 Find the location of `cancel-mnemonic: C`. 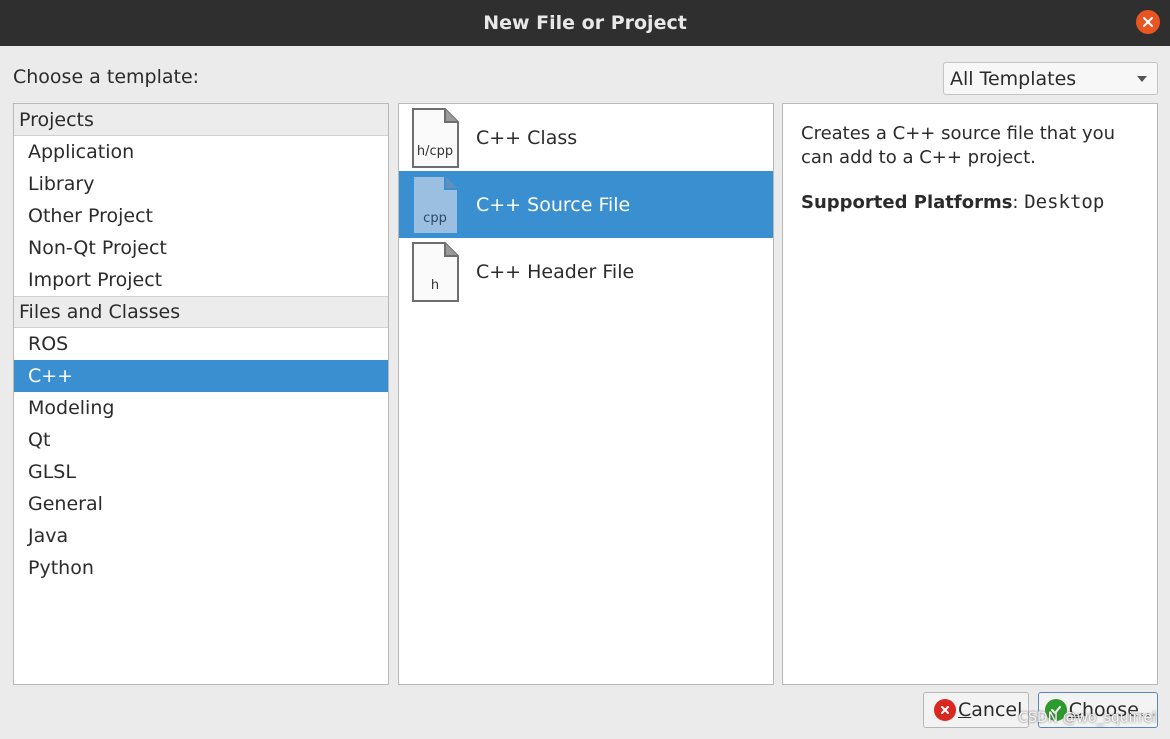

cancel-mnemonic: C is located at coordinates (965, 710).